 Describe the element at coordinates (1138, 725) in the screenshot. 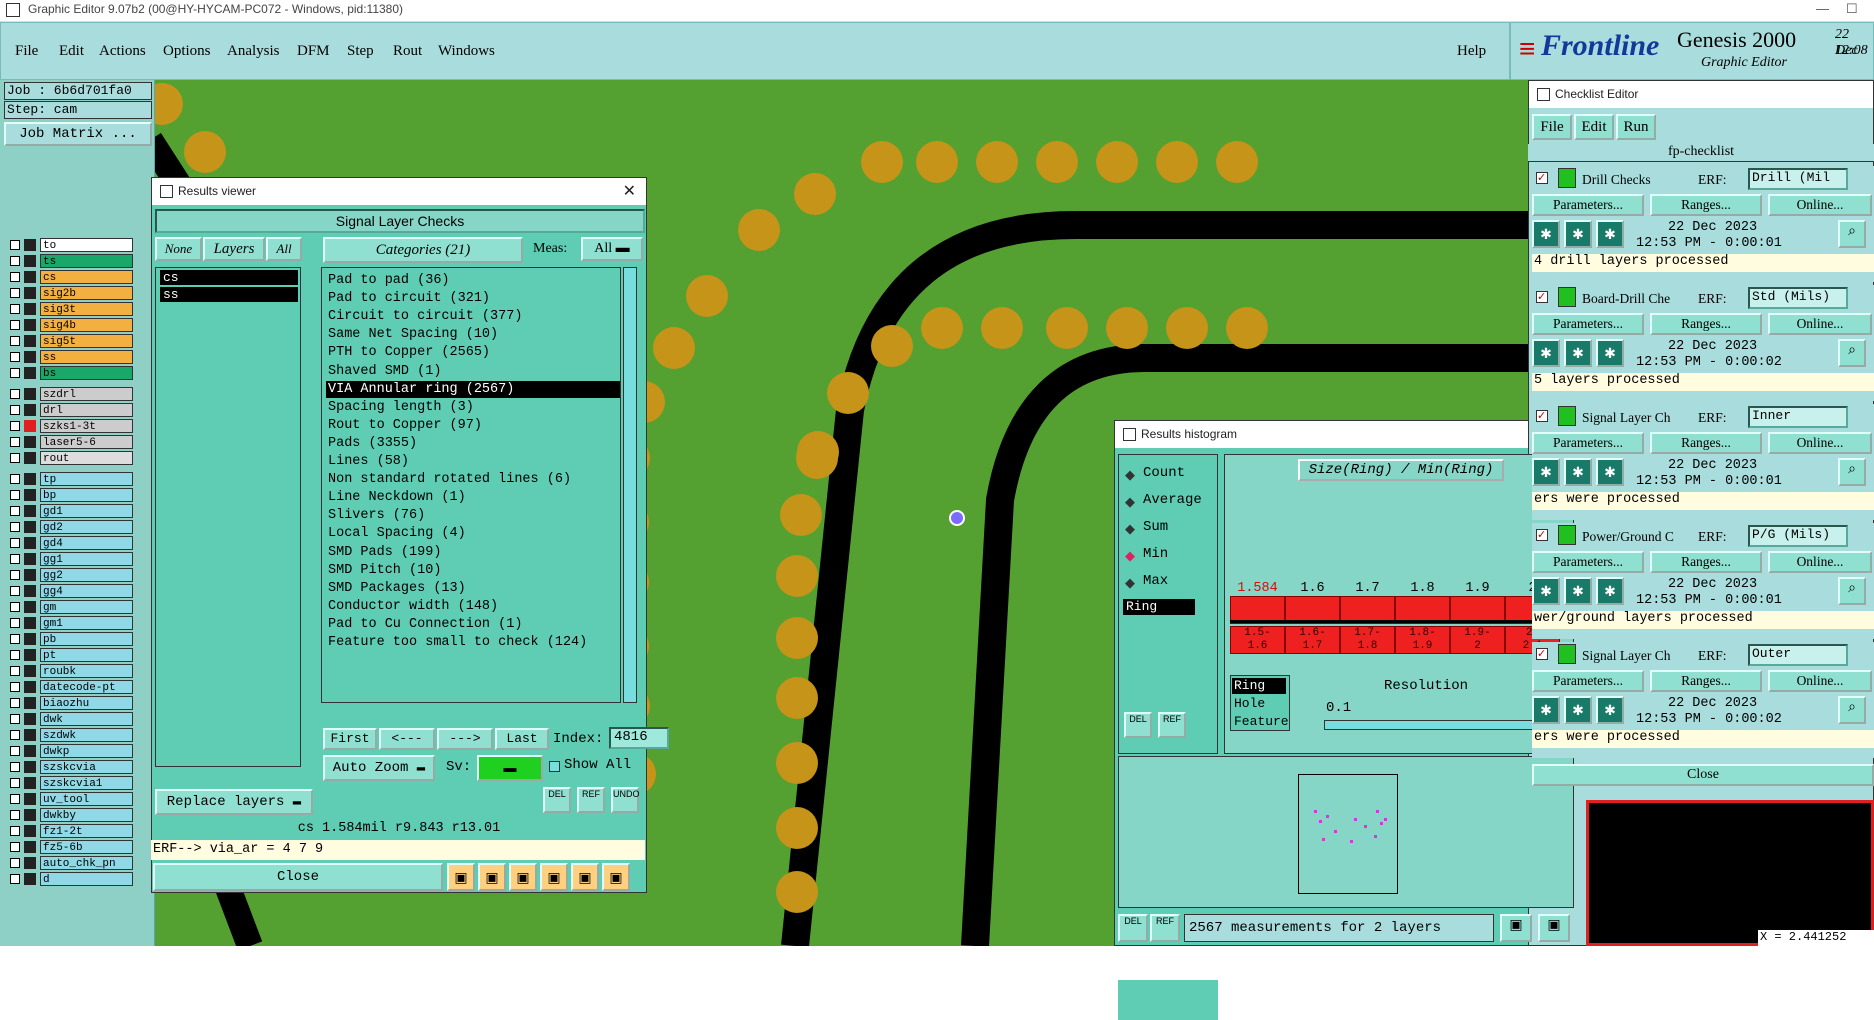

I see `hist-del-button: DEL` at that location.